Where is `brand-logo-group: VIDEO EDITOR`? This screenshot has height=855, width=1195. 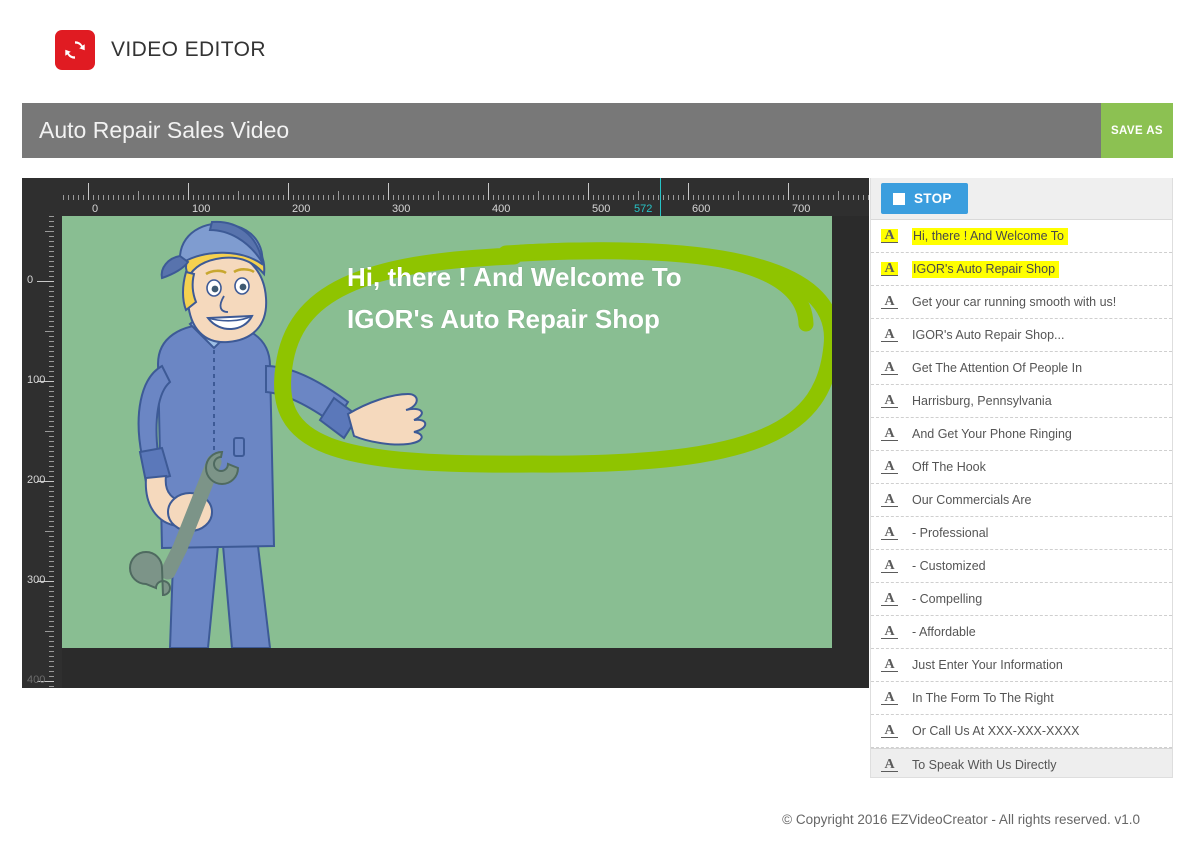
brand-logo-group: VIDEO EDITOR is located at coordinates (160, 50).